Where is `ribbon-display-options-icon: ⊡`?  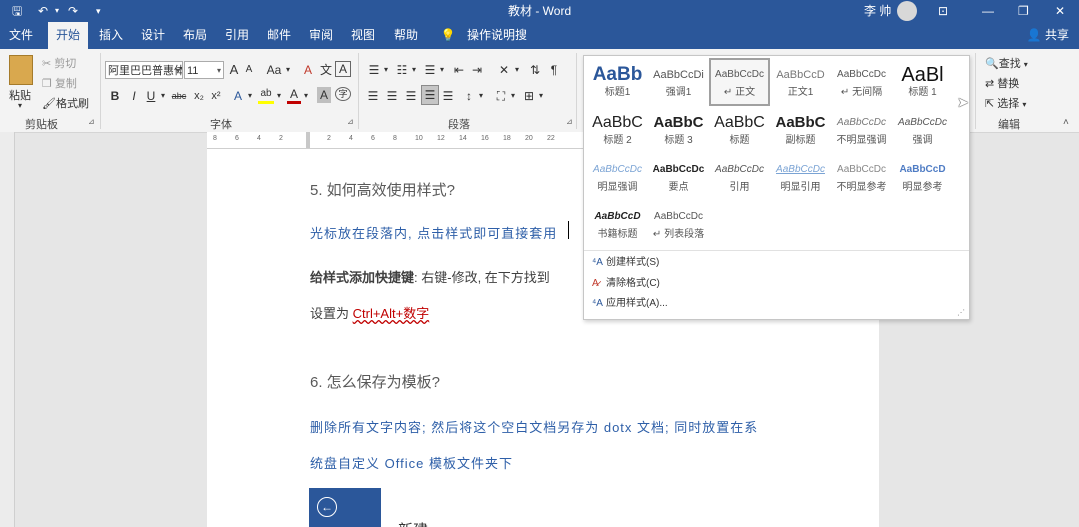 ribbon-display-options-icon: ⊡ is located at coordinates (943, 11).